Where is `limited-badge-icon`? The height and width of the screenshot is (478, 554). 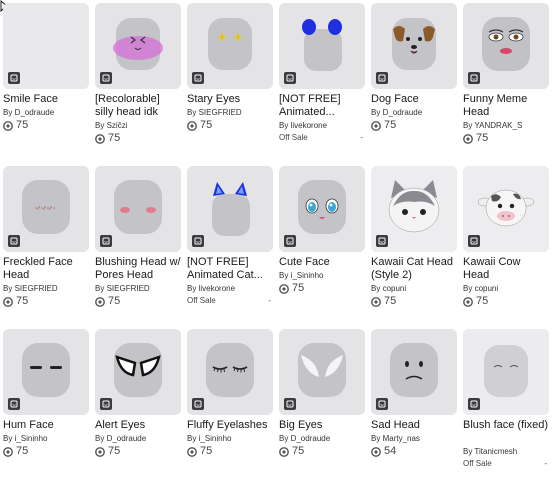
limited-badge-icon is located at coordinates (106, 404).